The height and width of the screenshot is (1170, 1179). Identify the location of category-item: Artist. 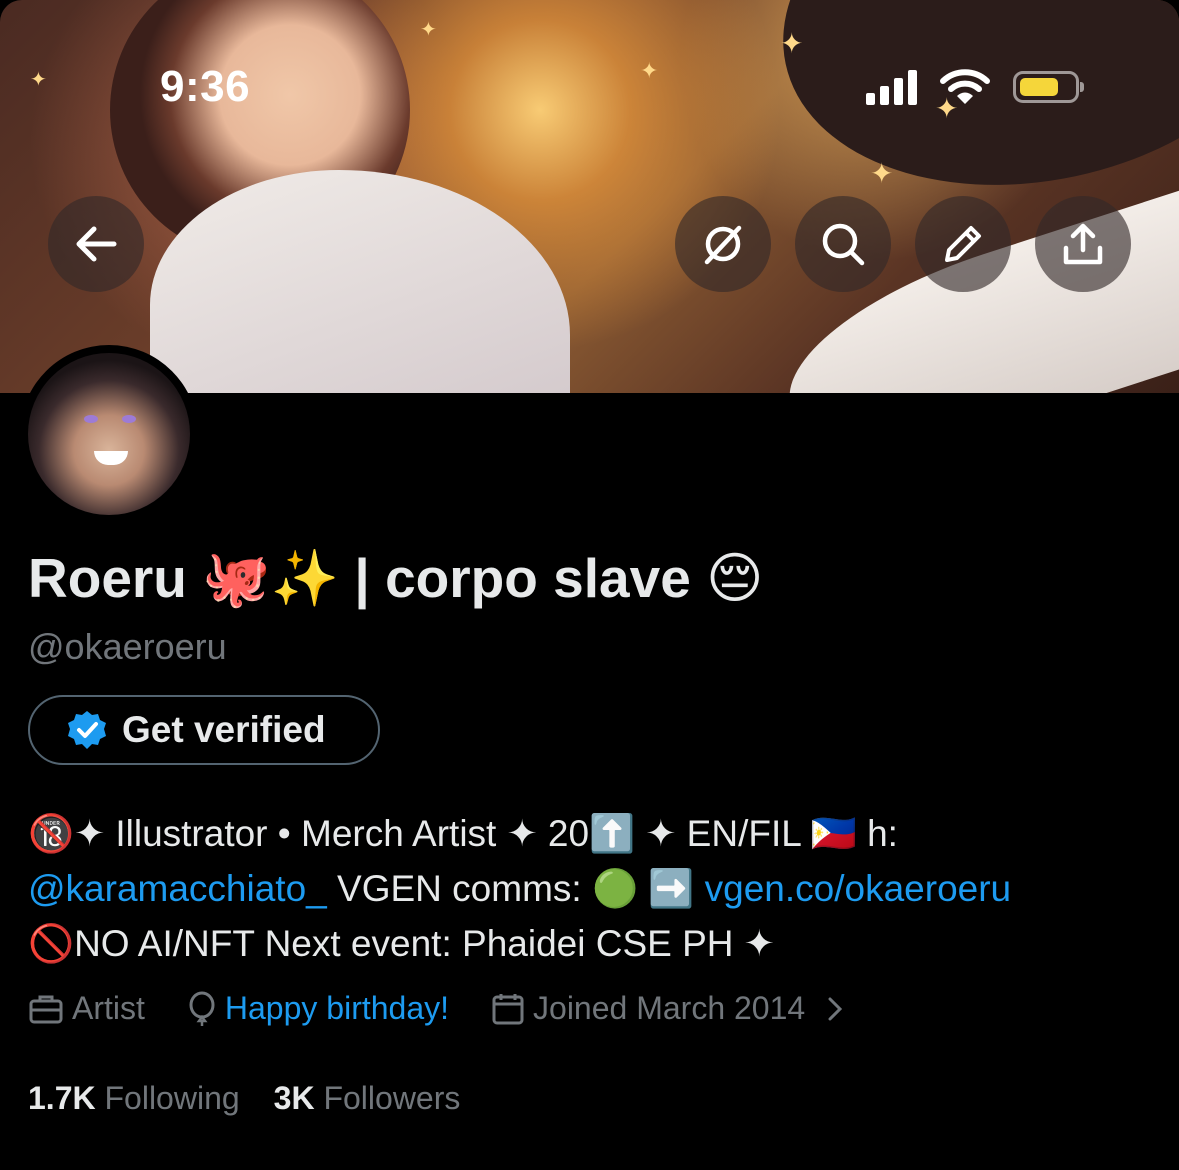
(86, 1008).